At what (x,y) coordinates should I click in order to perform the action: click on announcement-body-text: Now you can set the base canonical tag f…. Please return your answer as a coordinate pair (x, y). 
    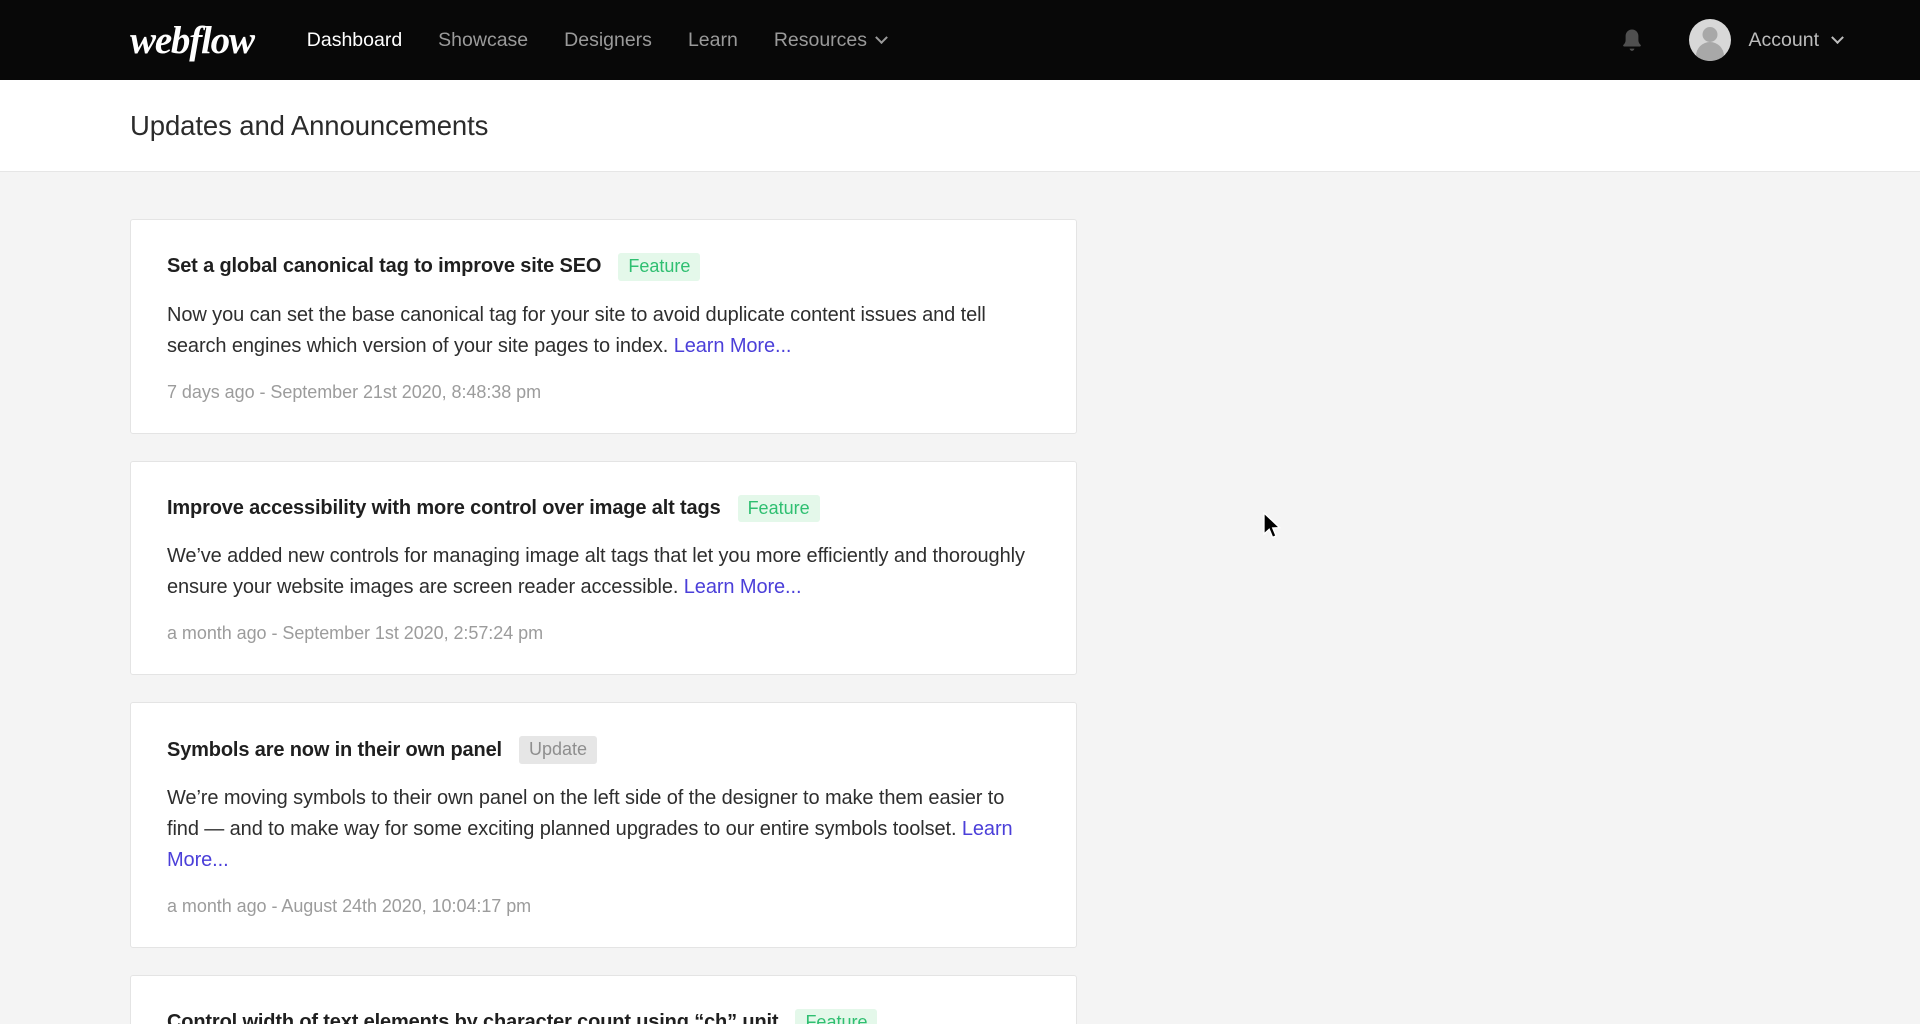
    Looking at the image, I should click on (576, 330).